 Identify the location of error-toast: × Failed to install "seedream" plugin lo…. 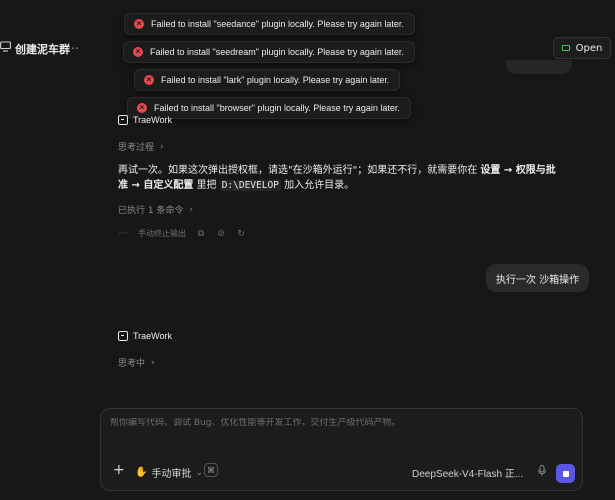
(269, 52).